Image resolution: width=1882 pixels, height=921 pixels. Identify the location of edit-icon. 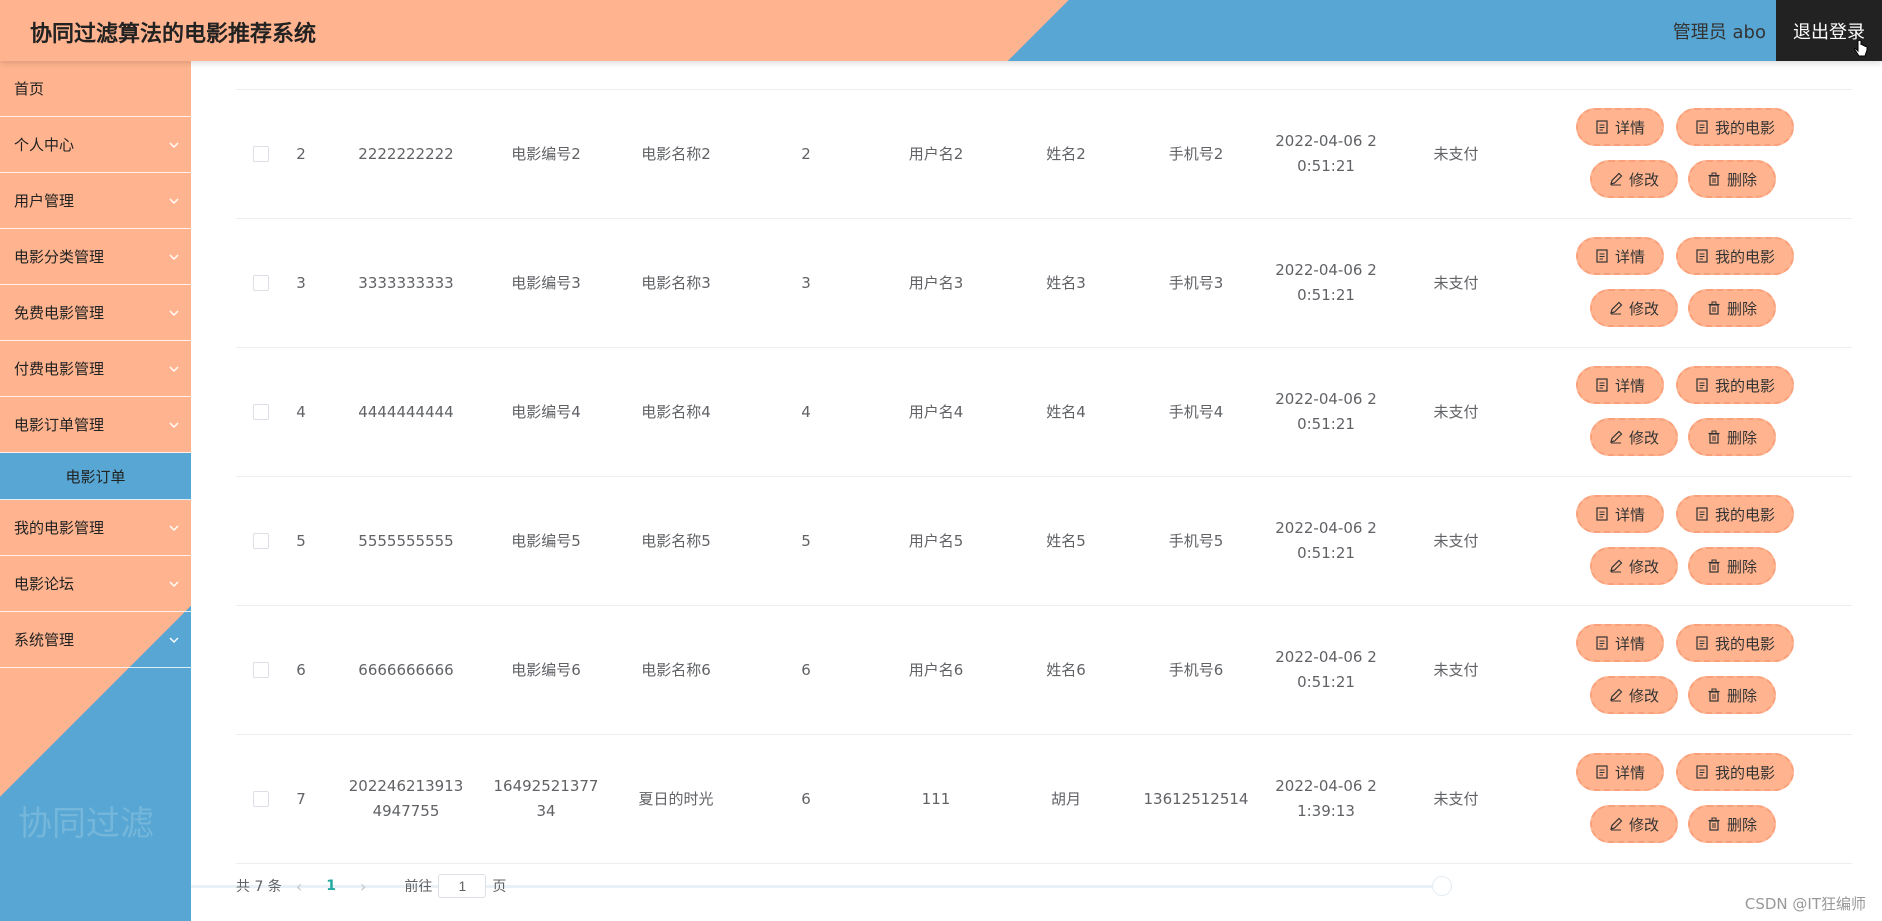
(1616, 437).